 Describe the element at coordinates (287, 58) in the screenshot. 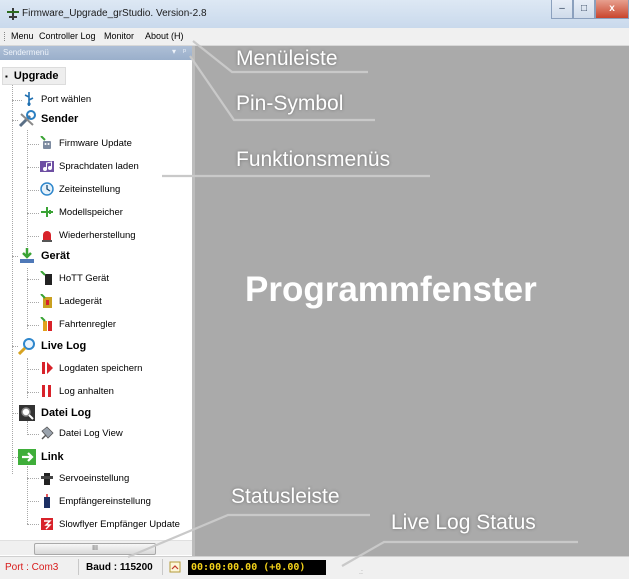

I see `annotation-menubar: Menüleiste` at that location.